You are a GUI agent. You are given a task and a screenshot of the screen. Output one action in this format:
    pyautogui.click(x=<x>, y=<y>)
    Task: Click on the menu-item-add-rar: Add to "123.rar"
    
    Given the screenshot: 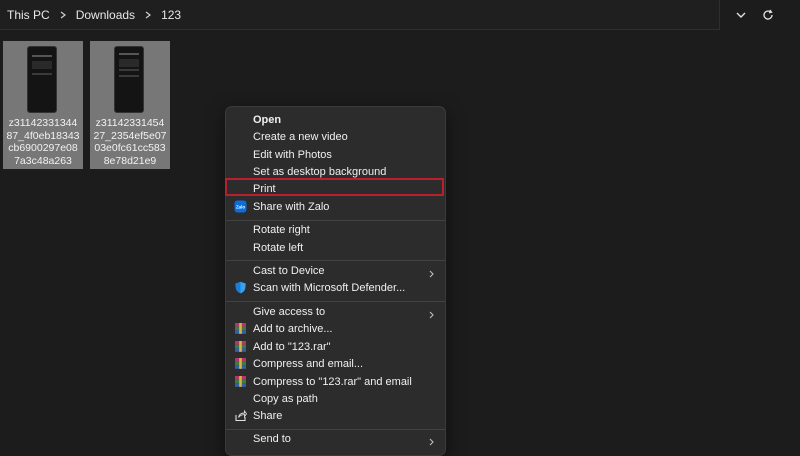 What is the action you would take?
    pyautogui.click(x=335, y=346)
    